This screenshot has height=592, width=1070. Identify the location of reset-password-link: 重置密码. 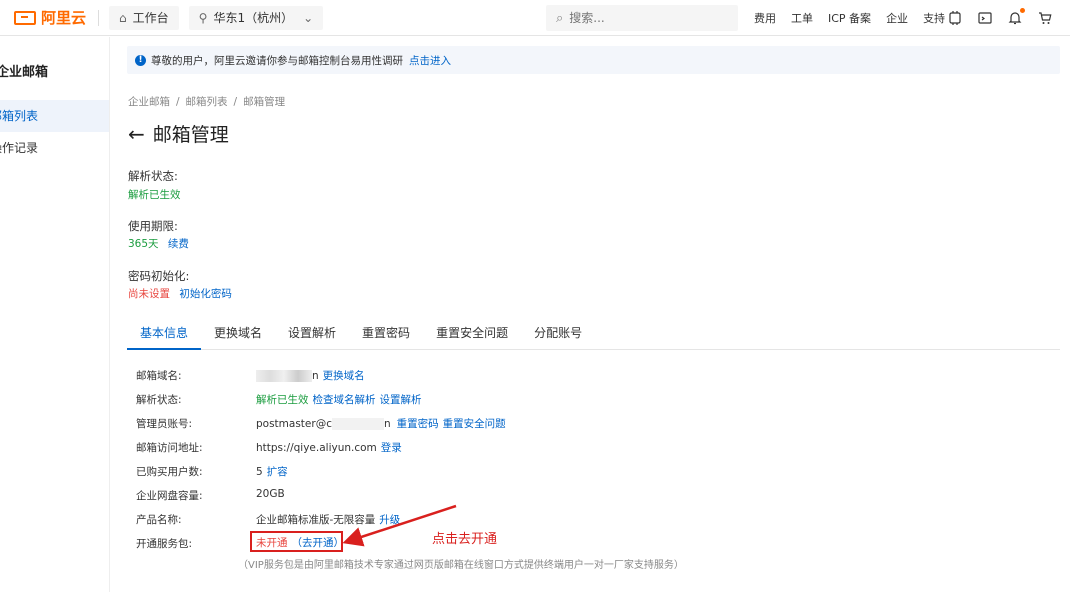
(418, 423).